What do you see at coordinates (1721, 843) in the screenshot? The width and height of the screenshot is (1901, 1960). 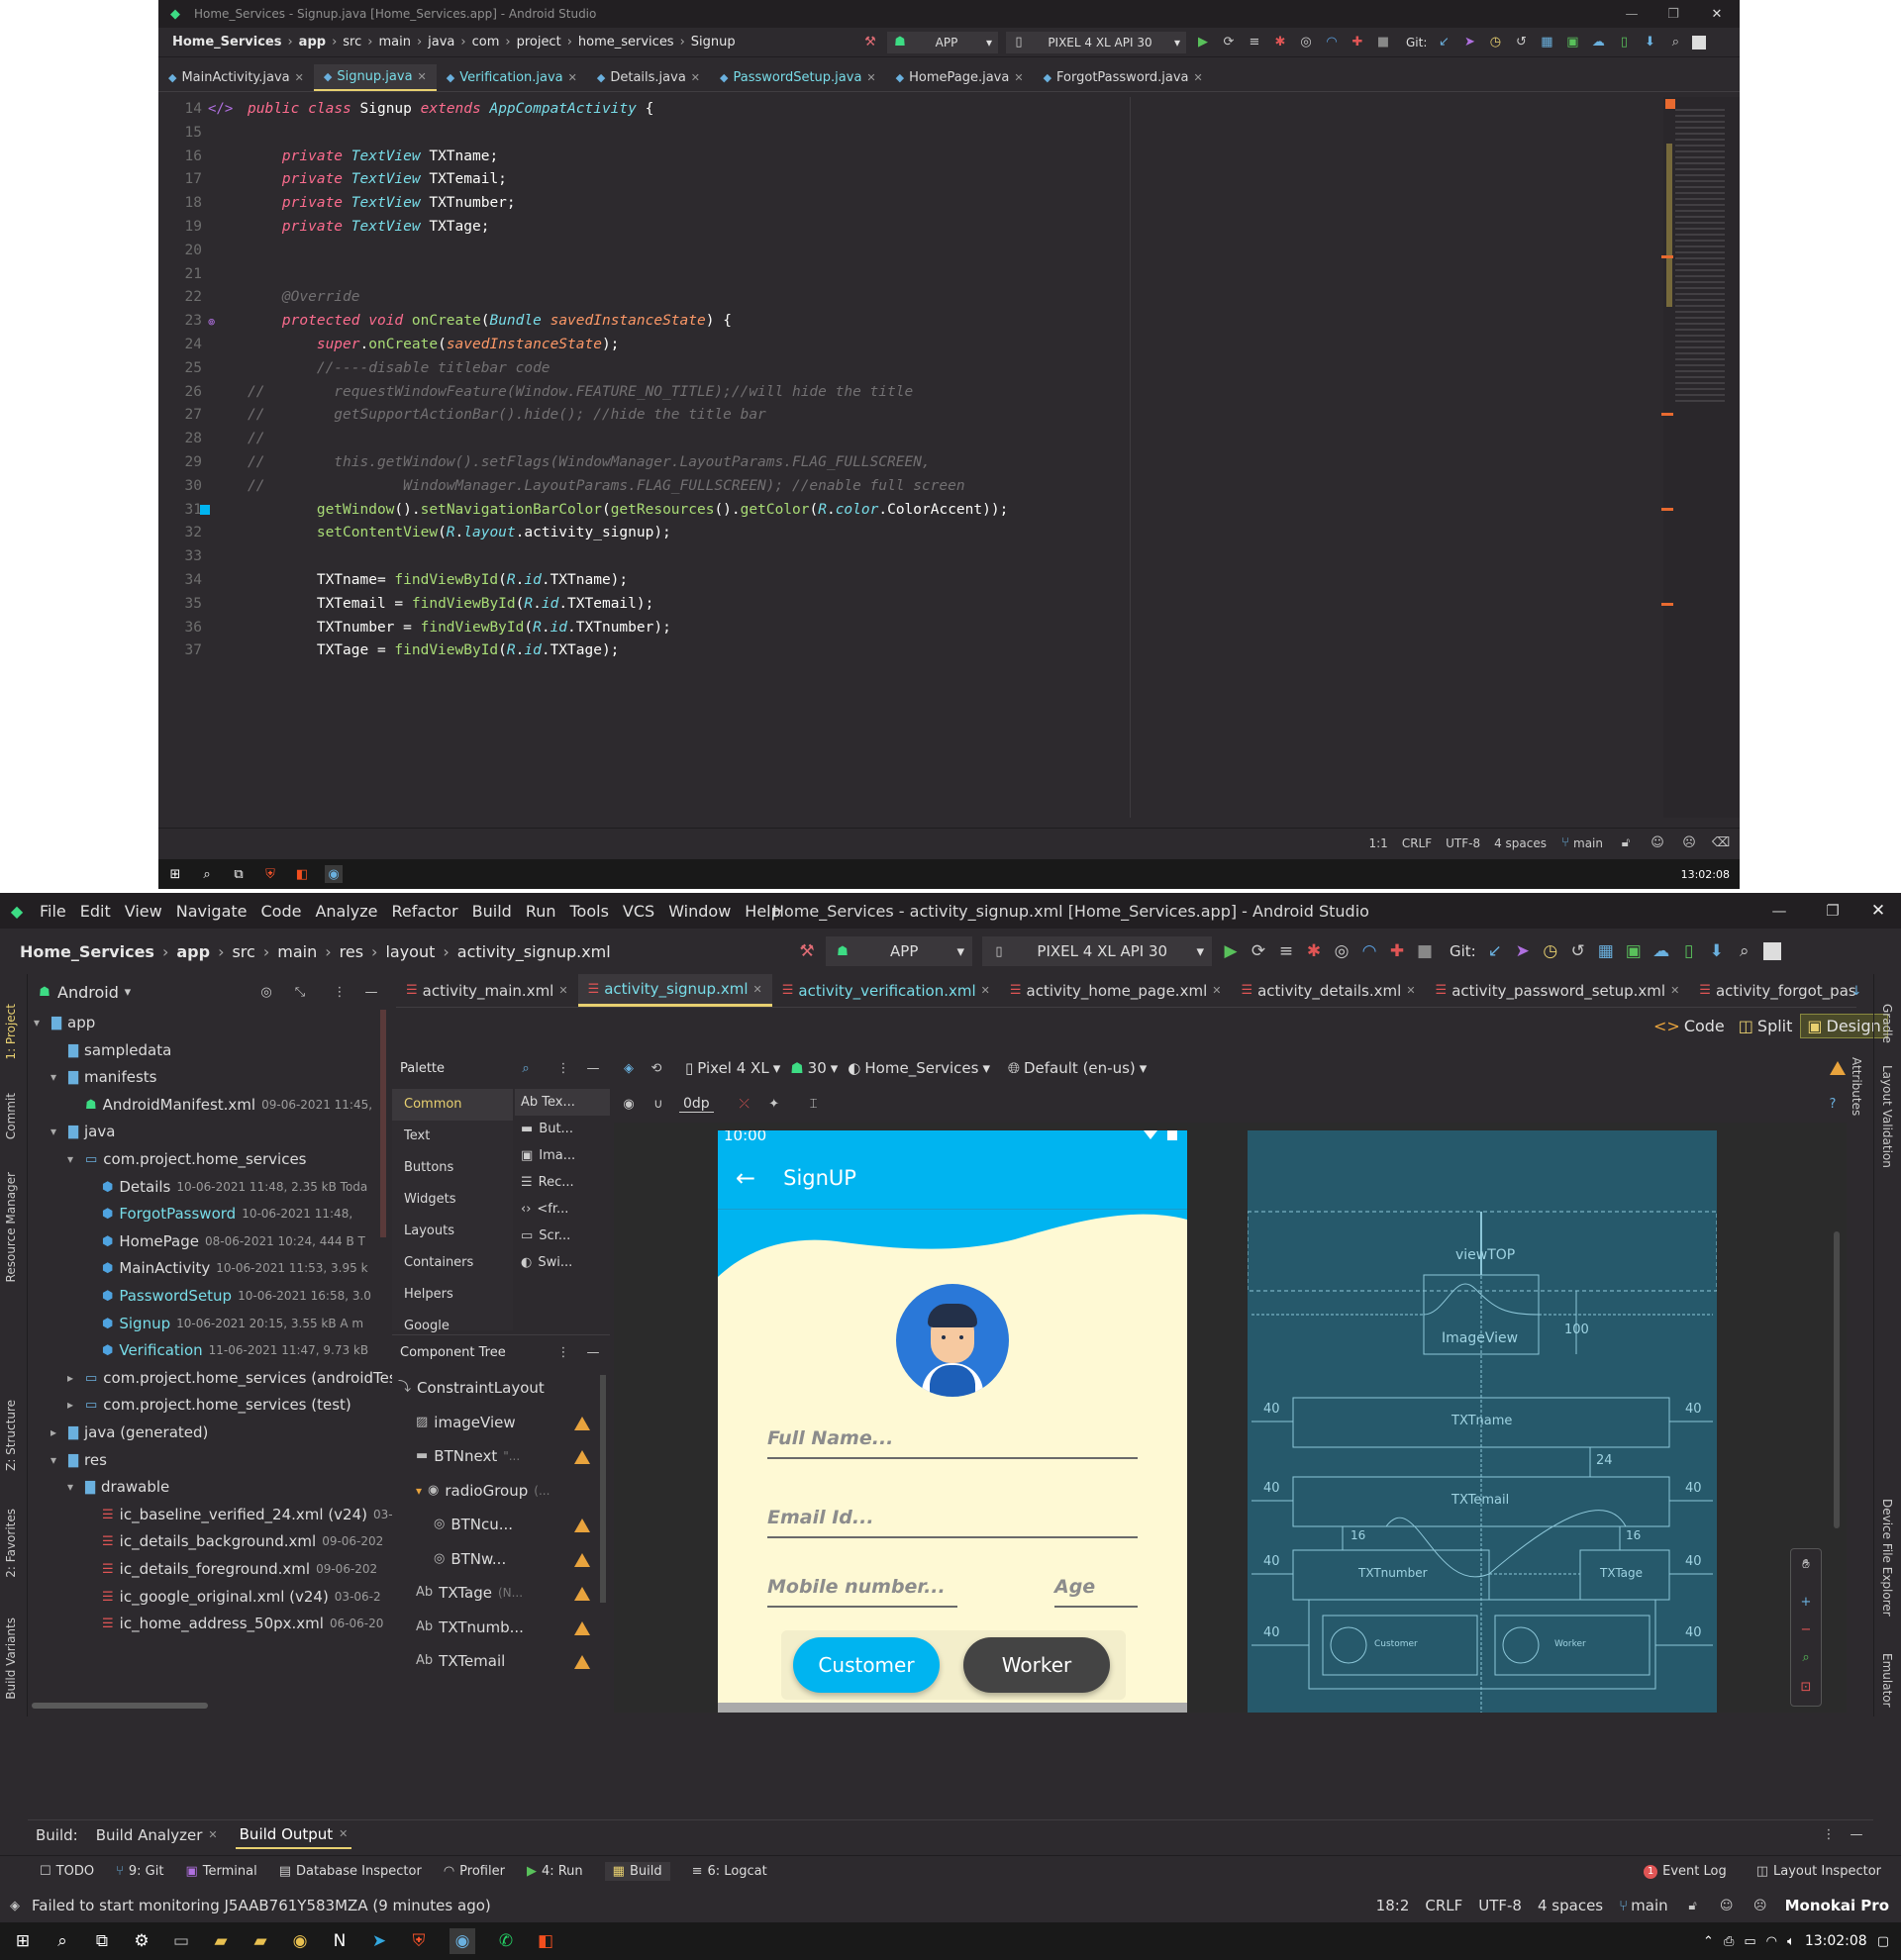 I see `trash-icon: ⌫` at bounding box center [1721, 843].